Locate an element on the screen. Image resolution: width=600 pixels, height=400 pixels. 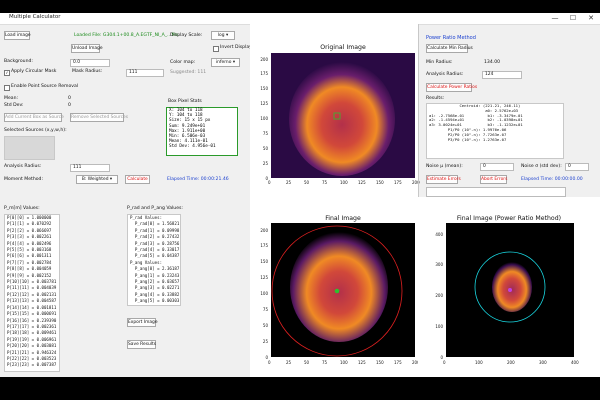
box-stats-label: Box Pixel Stats is located at coordinates (185, 101).